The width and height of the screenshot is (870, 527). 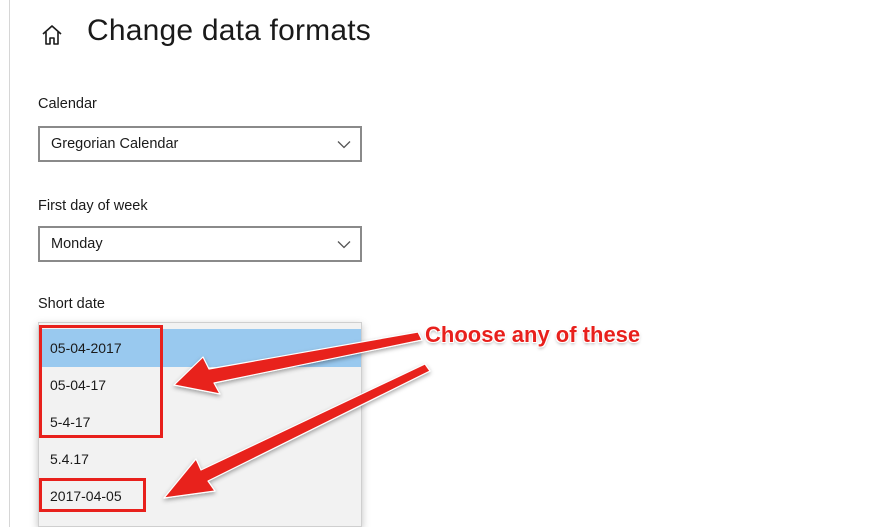 What do you see at coordinates (67, 104) in the screenshot?
I see `calendar-label: Calendar` at bounding box center [67, 104].